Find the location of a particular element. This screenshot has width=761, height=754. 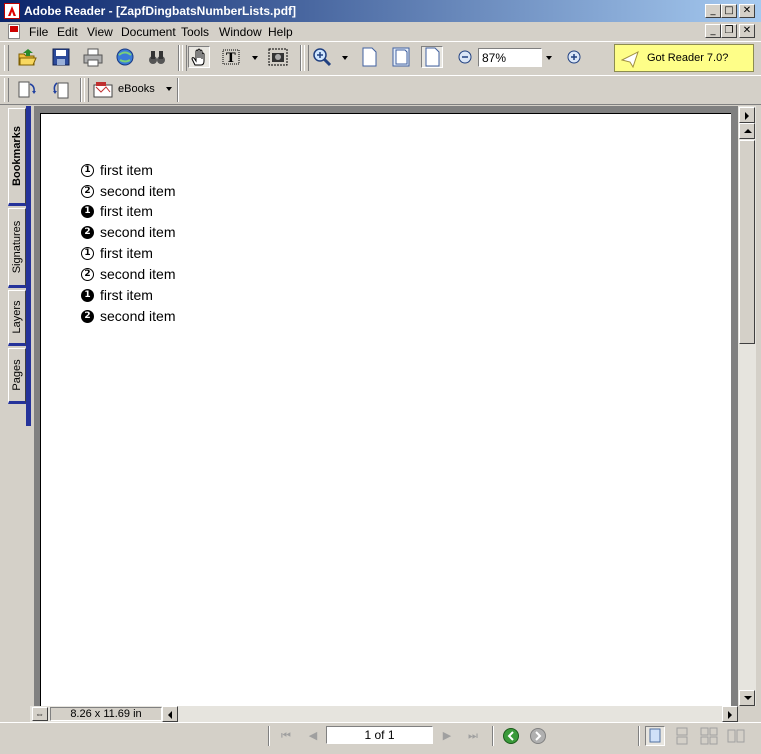

doc-restore-button: ❐ is located at coordinates (729, 31).